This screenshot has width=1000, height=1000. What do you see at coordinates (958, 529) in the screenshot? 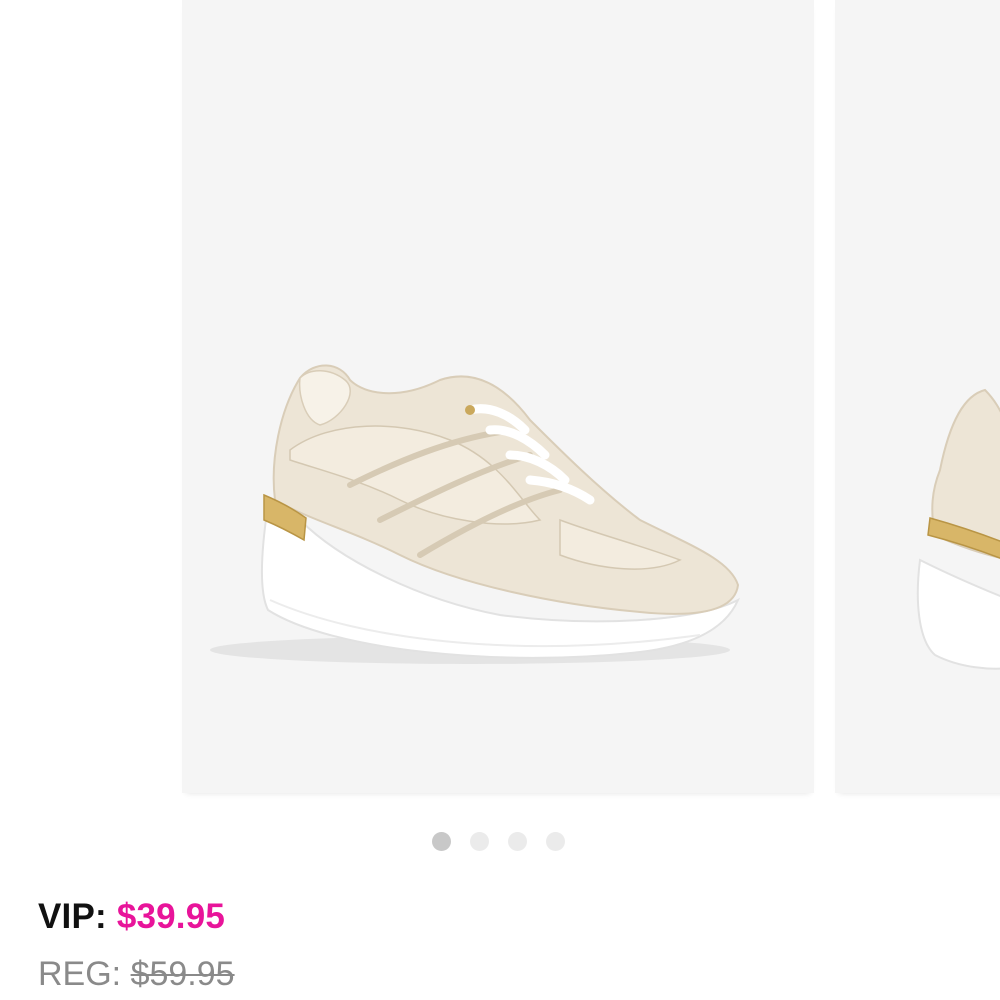
I see `product-image-sneaker-alt` at bounding box center [958, 529].